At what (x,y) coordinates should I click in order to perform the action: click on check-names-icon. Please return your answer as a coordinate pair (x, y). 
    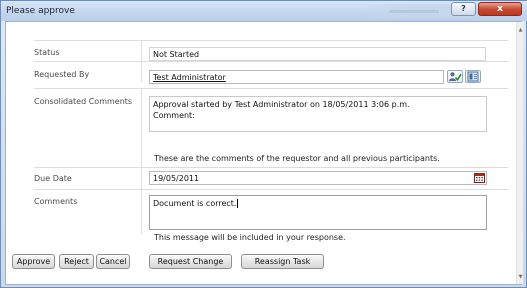
    Looking at the image, I should click on (455, 77).